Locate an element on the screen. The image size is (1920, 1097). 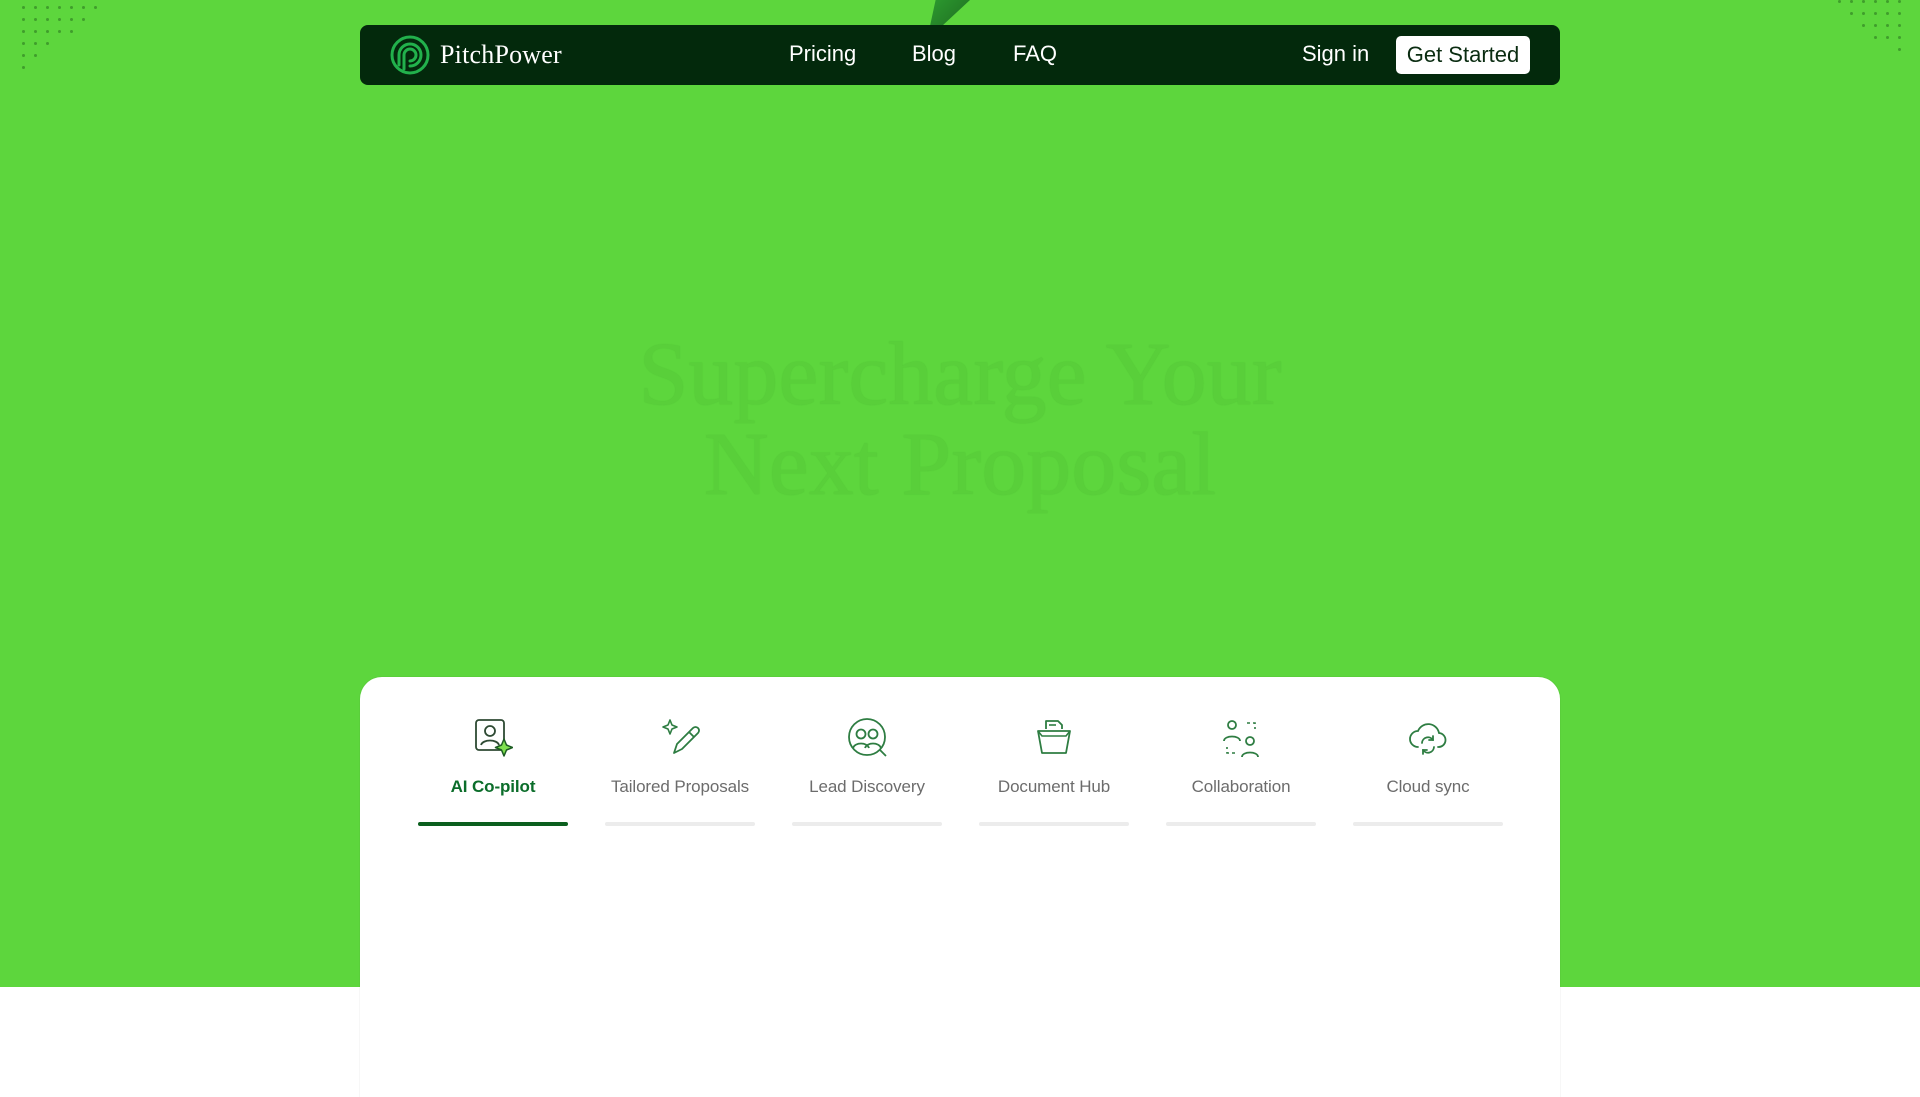
tab-tailored-proposals: Tailored Proposals is located at coordinates (680, 753).